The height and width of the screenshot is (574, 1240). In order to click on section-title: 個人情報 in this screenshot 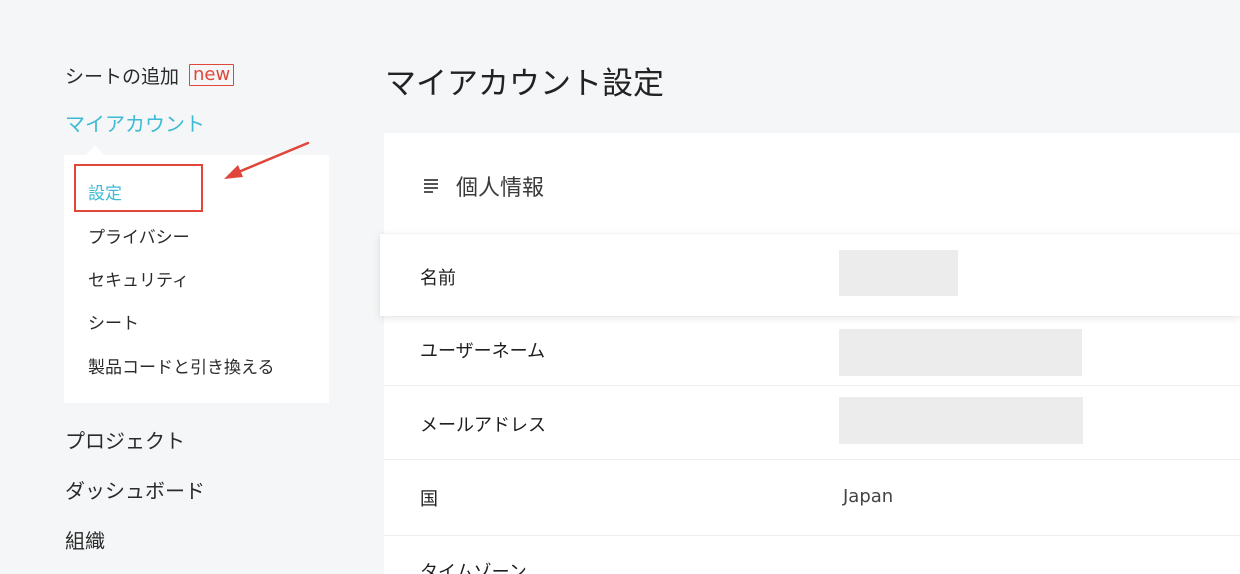, I will do `click(500, 188)`.